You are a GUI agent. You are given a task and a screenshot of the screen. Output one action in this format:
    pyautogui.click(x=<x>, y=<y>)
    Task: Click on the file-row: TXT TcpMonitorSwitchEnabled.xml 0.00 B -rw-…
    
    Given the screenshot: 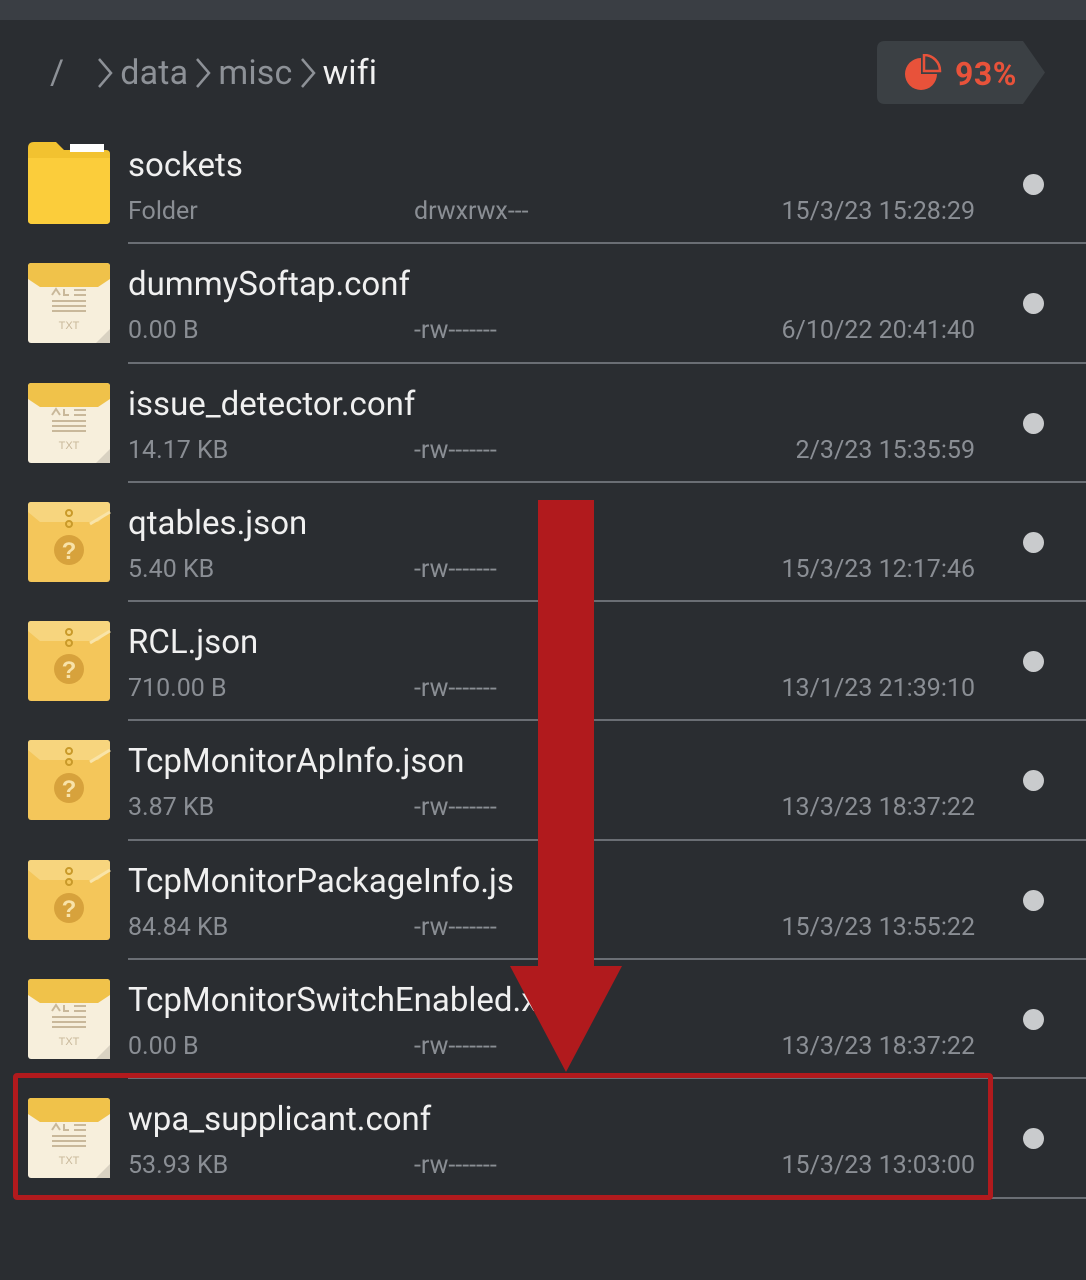 What is the action you would take?
    pyautogui.click(x=543, y=1020)
    